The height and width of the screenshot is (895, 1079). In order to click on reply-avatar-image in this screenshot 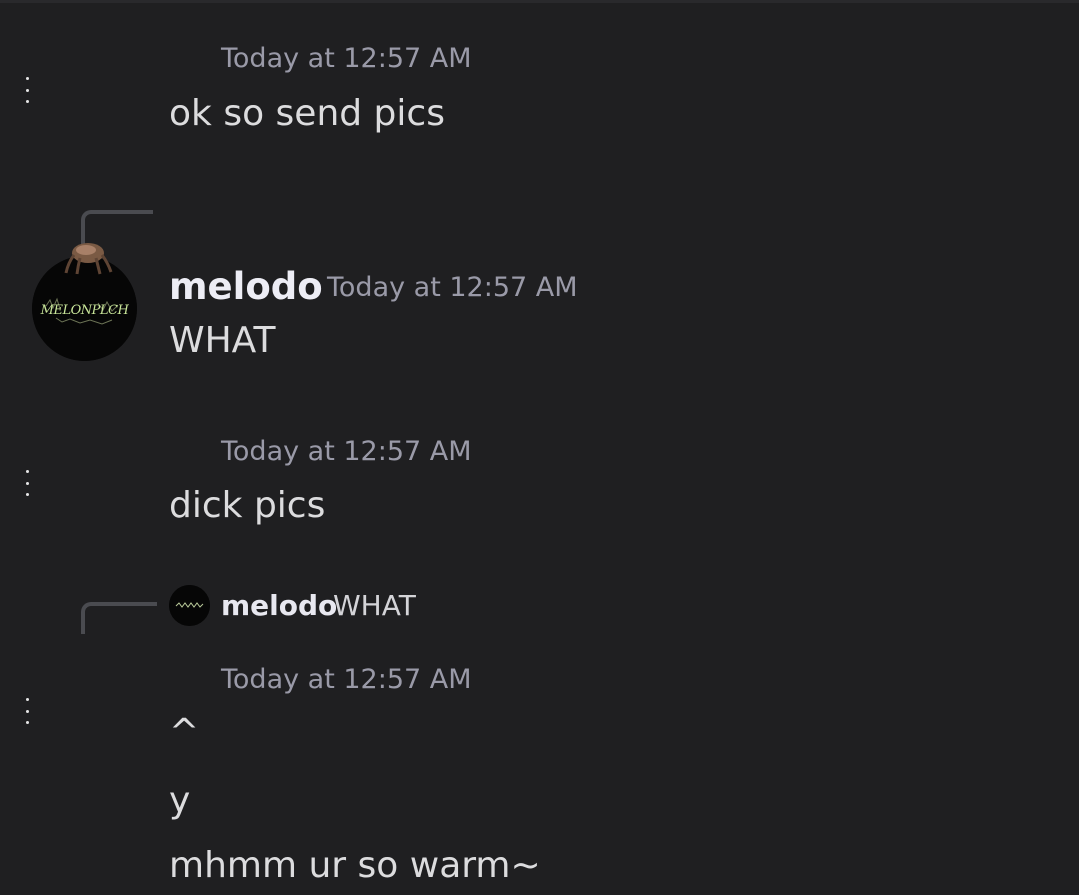, I will do `click(189, 605)`.